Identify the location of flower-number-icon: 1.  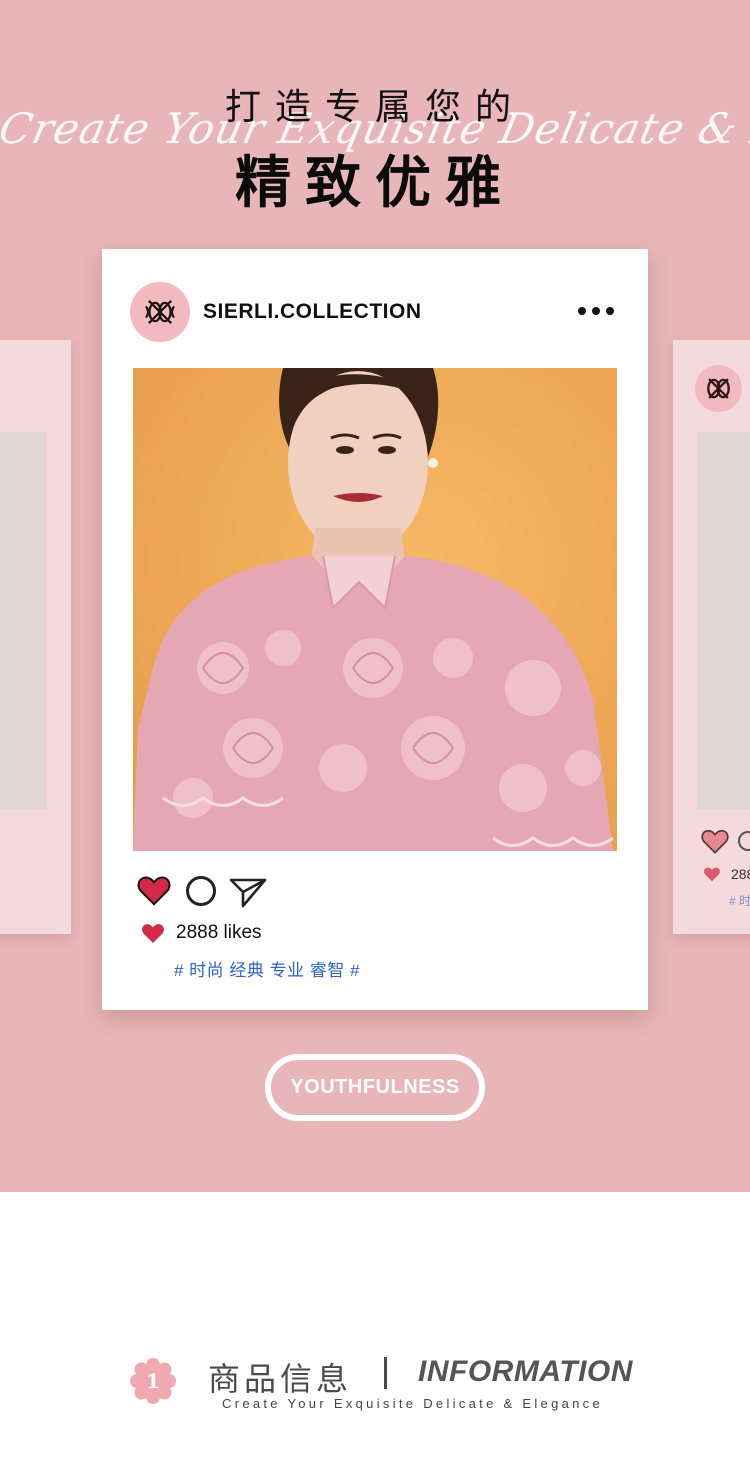
(153, 1381).